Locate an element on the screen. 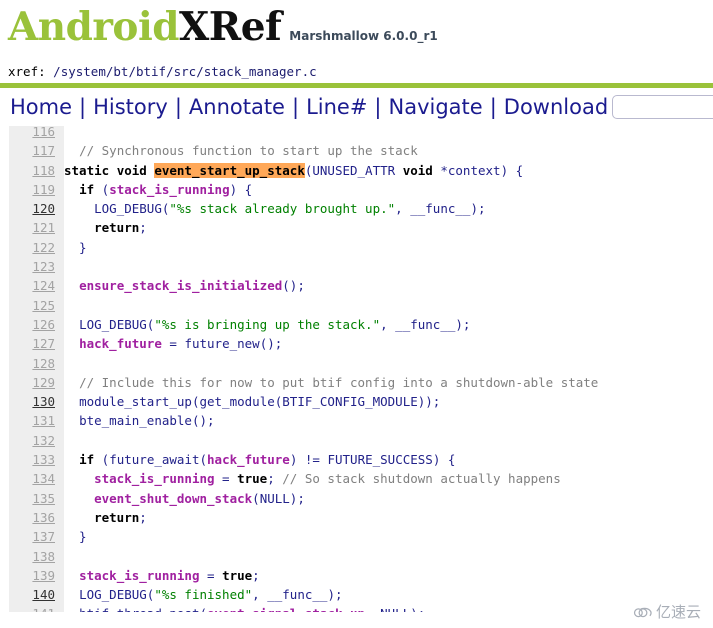  line-number-127: 127 is located at coordinates (36, 343).